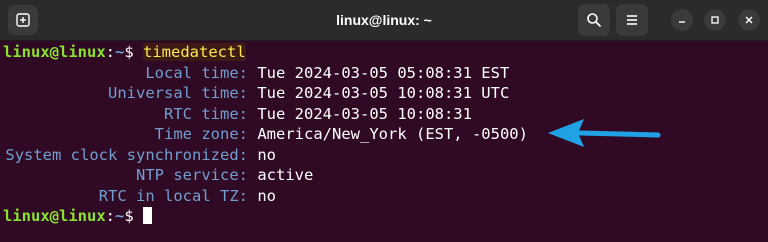 Image resolution: width=768 pixels, height=242 pixels. I want to click on annotation-arrow, so click(604, 133).